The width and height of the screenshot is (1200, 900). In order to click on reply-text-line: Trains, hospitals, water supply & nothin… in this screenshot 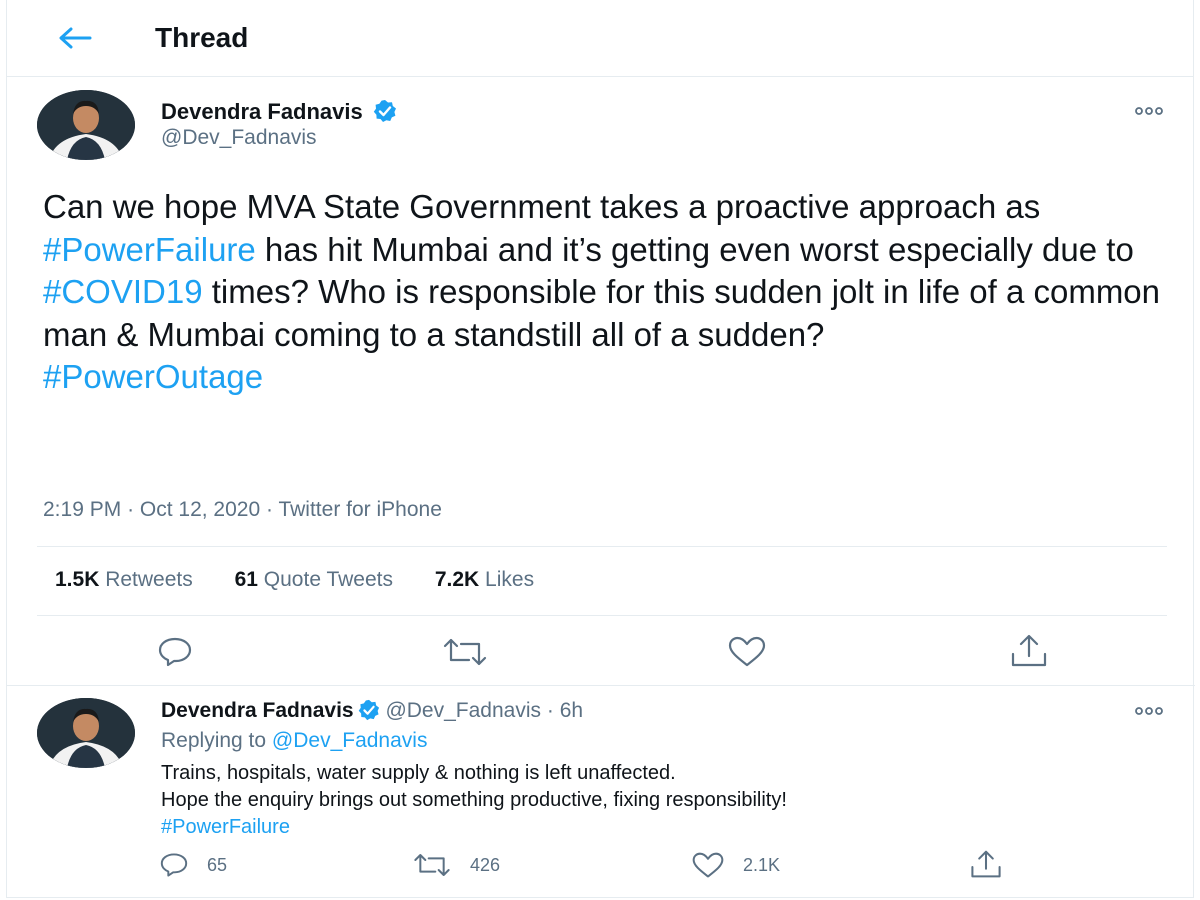, I will do `click(418, 773)`.